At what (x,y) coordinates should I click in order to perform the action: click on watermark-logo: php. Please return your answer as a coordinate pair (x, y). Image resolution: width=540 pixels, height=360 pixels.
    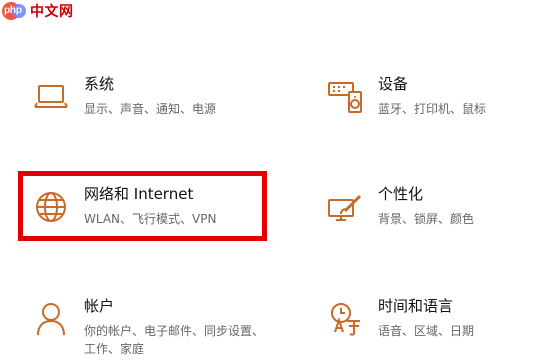
    Looking at the image, I should click on (15, 11).